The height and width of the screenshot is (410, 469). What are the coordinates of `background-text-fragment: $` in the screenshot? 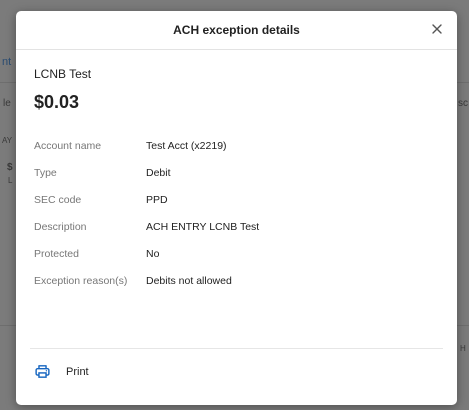 It's located at (10, 167).